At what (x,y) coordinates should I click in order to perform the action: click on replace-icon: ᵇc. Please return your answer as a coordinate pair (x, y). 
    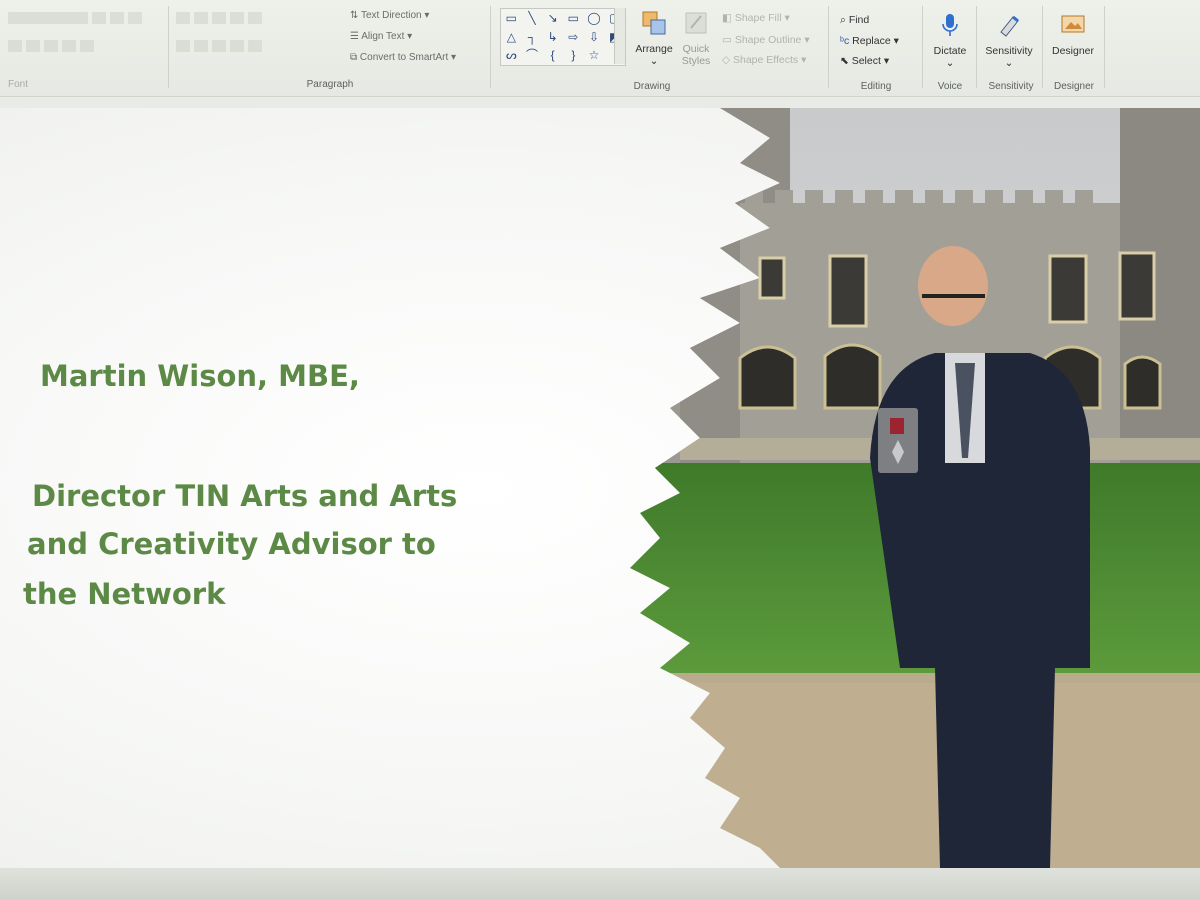
    Looking at the image, I should click on (846, 41).